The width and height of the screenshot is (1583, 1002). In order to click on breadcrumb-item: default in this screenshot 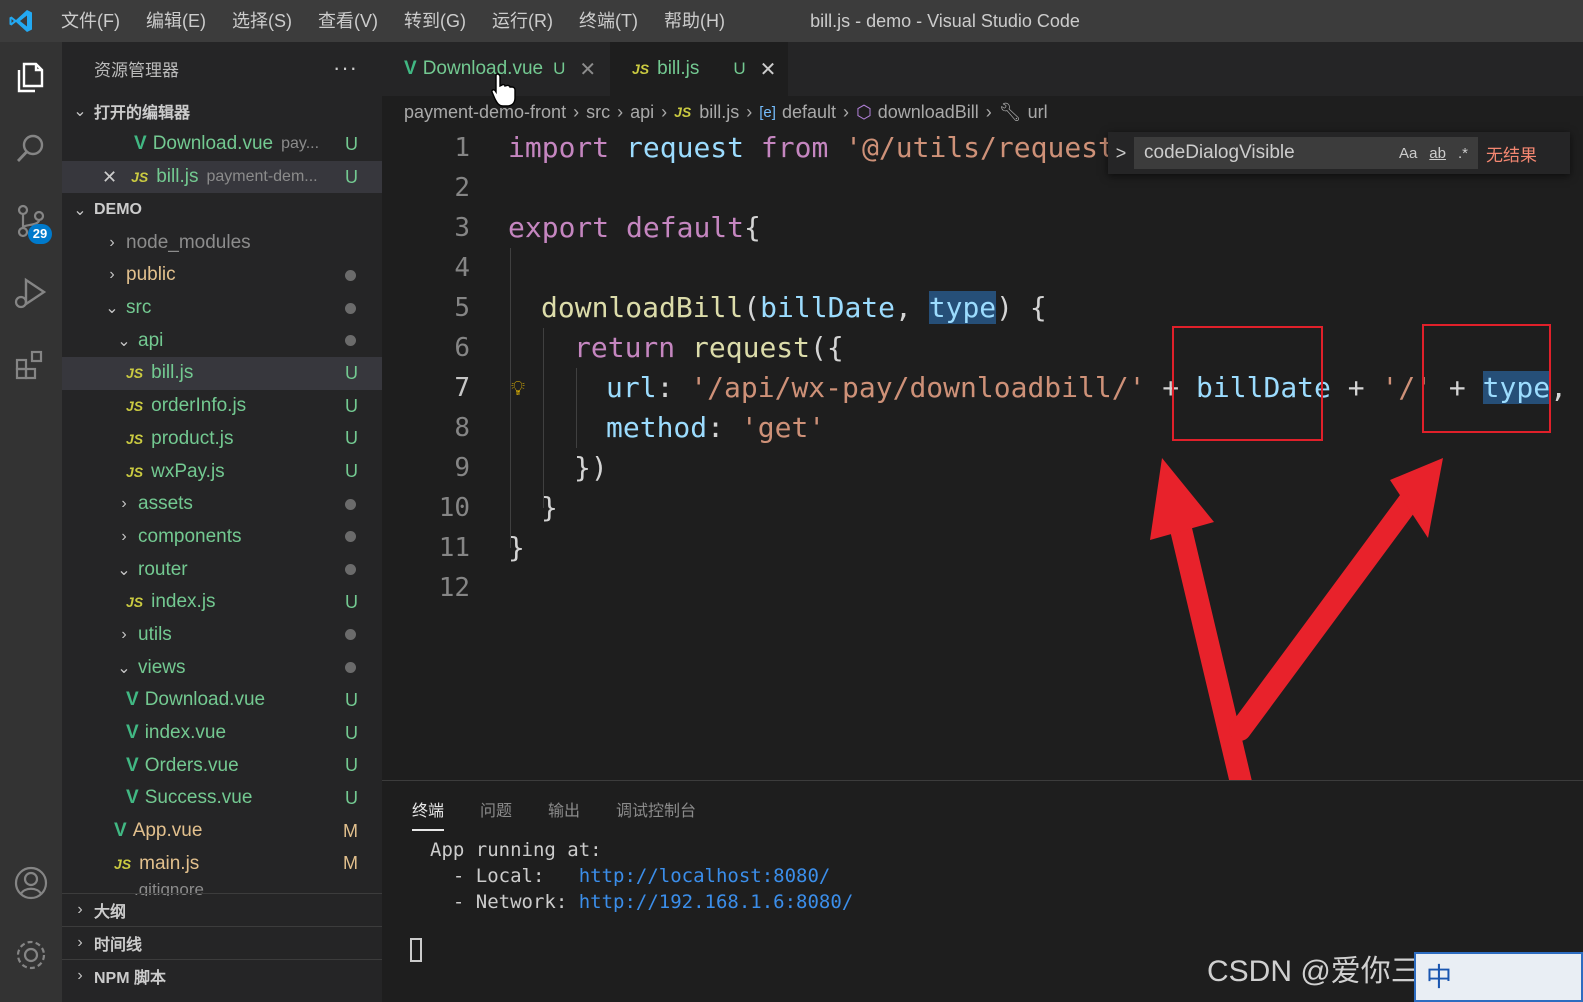, I will do `click(809, 112)`.